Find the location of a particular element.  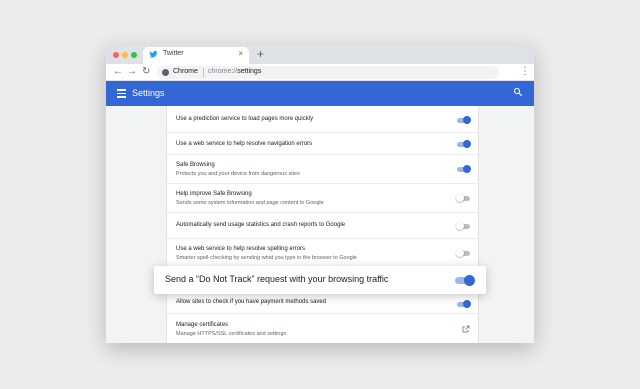

address-separator is located at coordinates (203, 72).